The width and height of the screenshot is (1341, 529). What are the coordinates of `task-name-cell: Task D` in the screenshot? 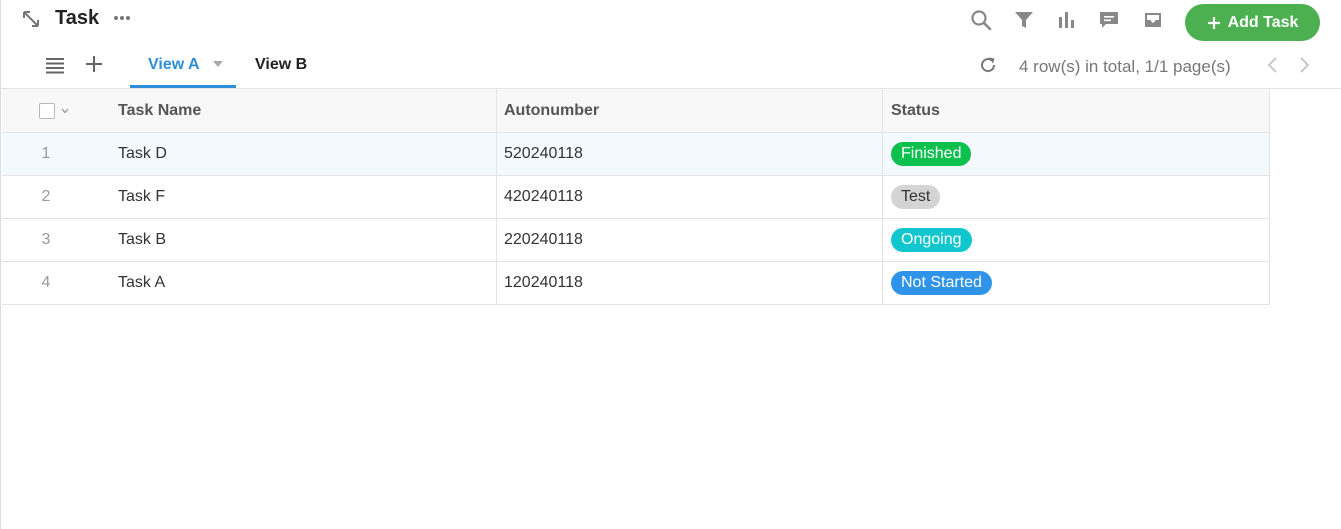 It's located at (302, 154).